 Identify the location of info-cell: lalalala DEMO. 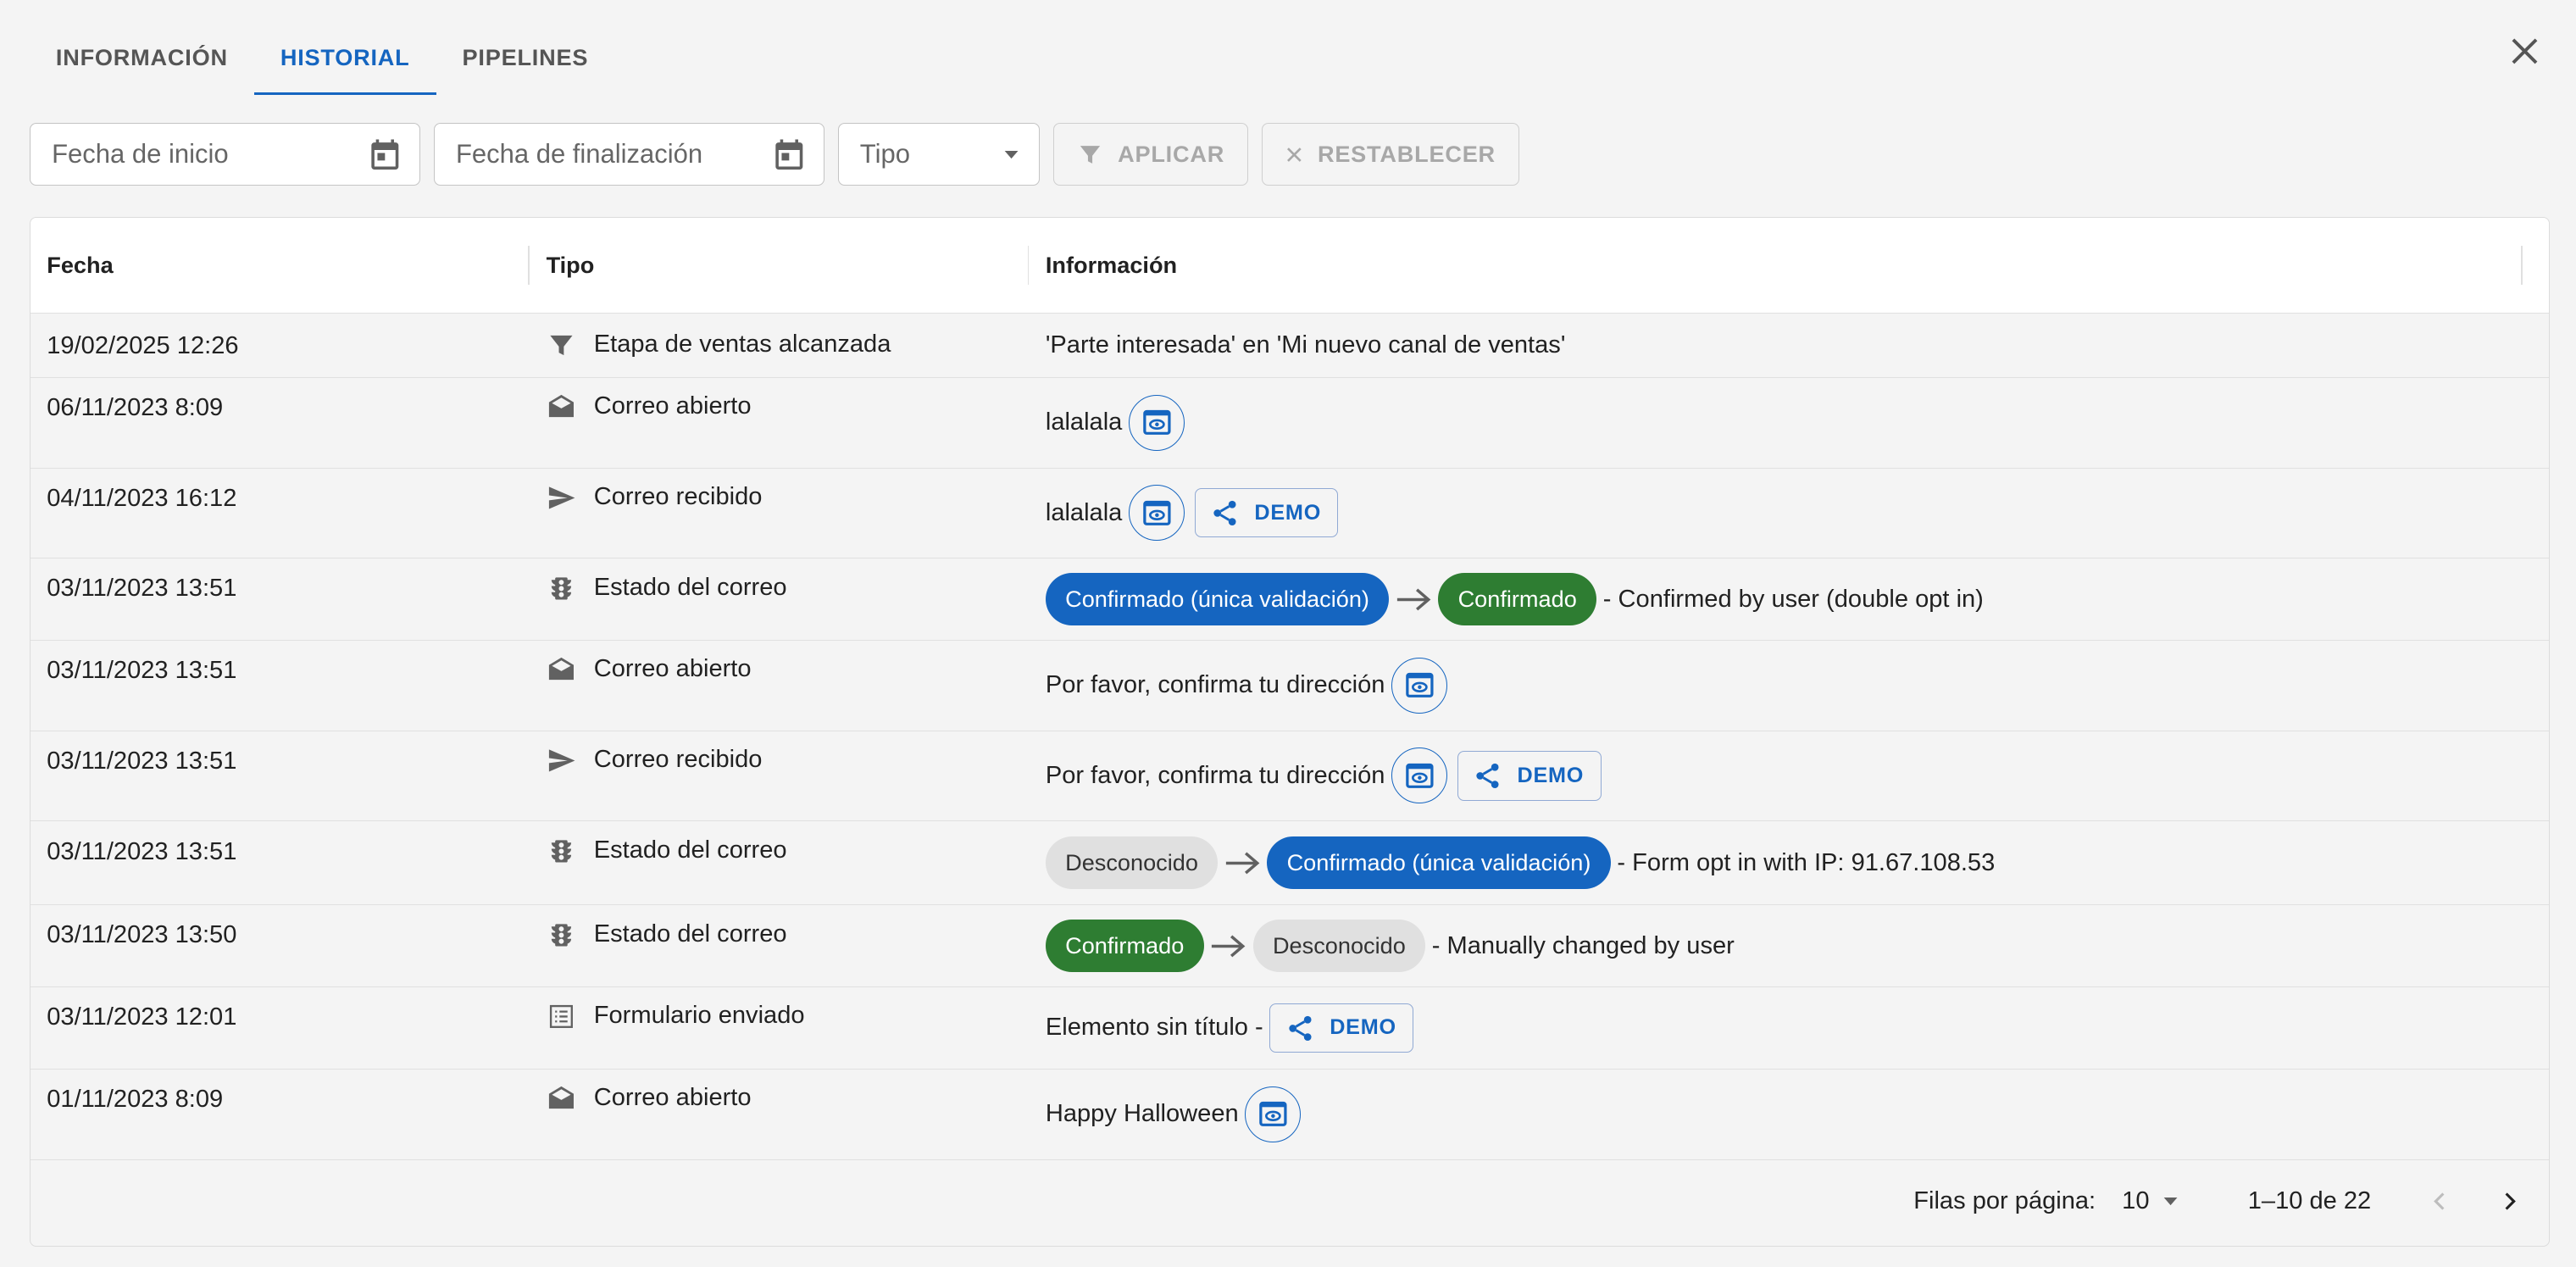
(1788, 513).